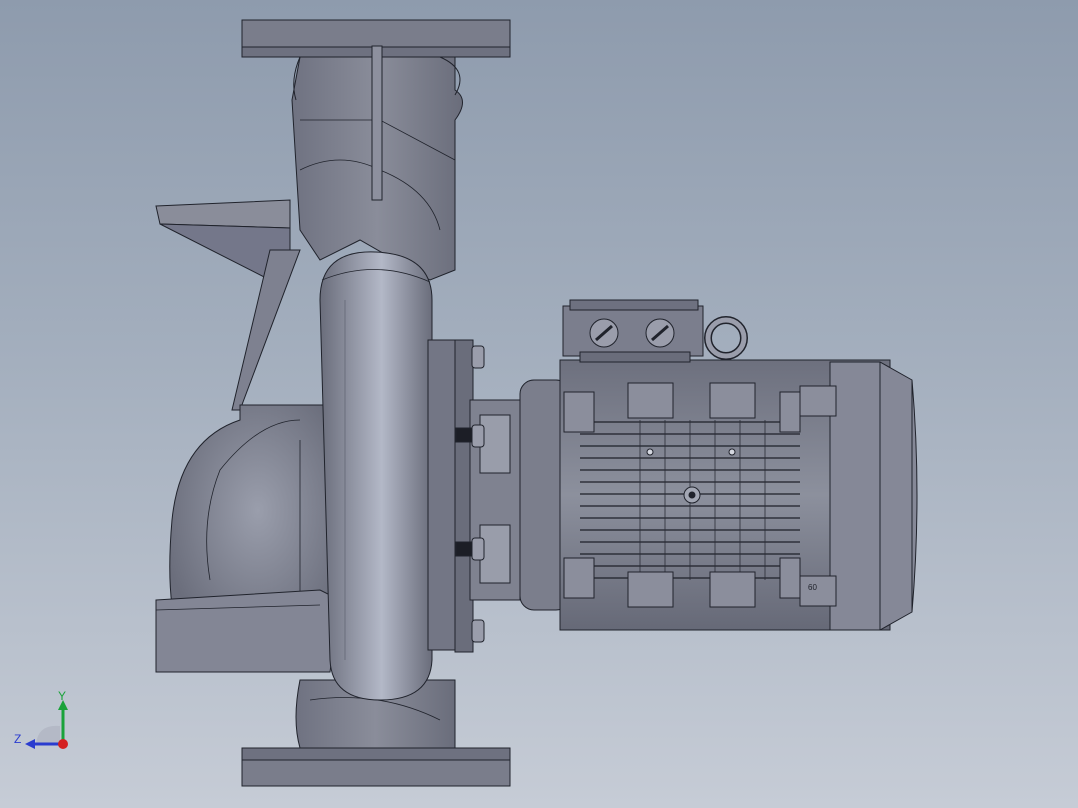 The width and height of the screenshot is (1078, 808). I want to click on left-support-arm, so click(223, 214).